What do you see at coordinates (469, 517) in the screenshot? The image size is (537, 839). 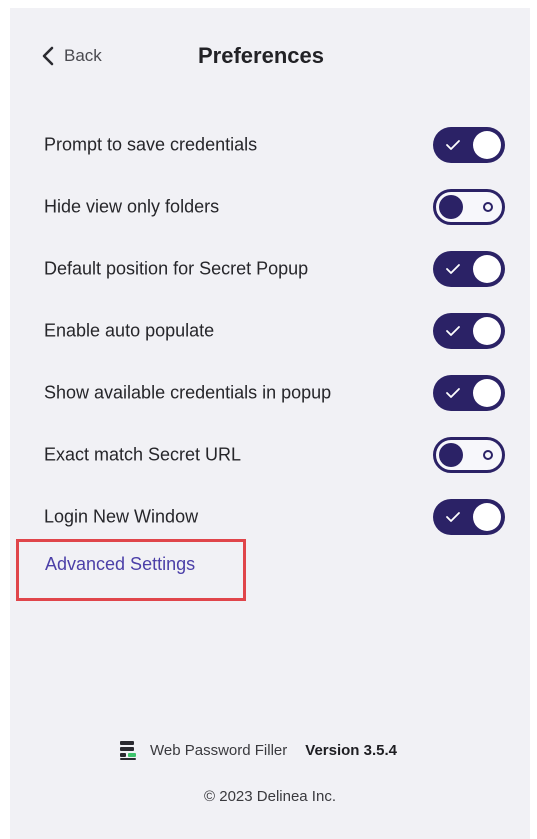 I see `toggle-login-new-window` at bounding box center [469, 517].